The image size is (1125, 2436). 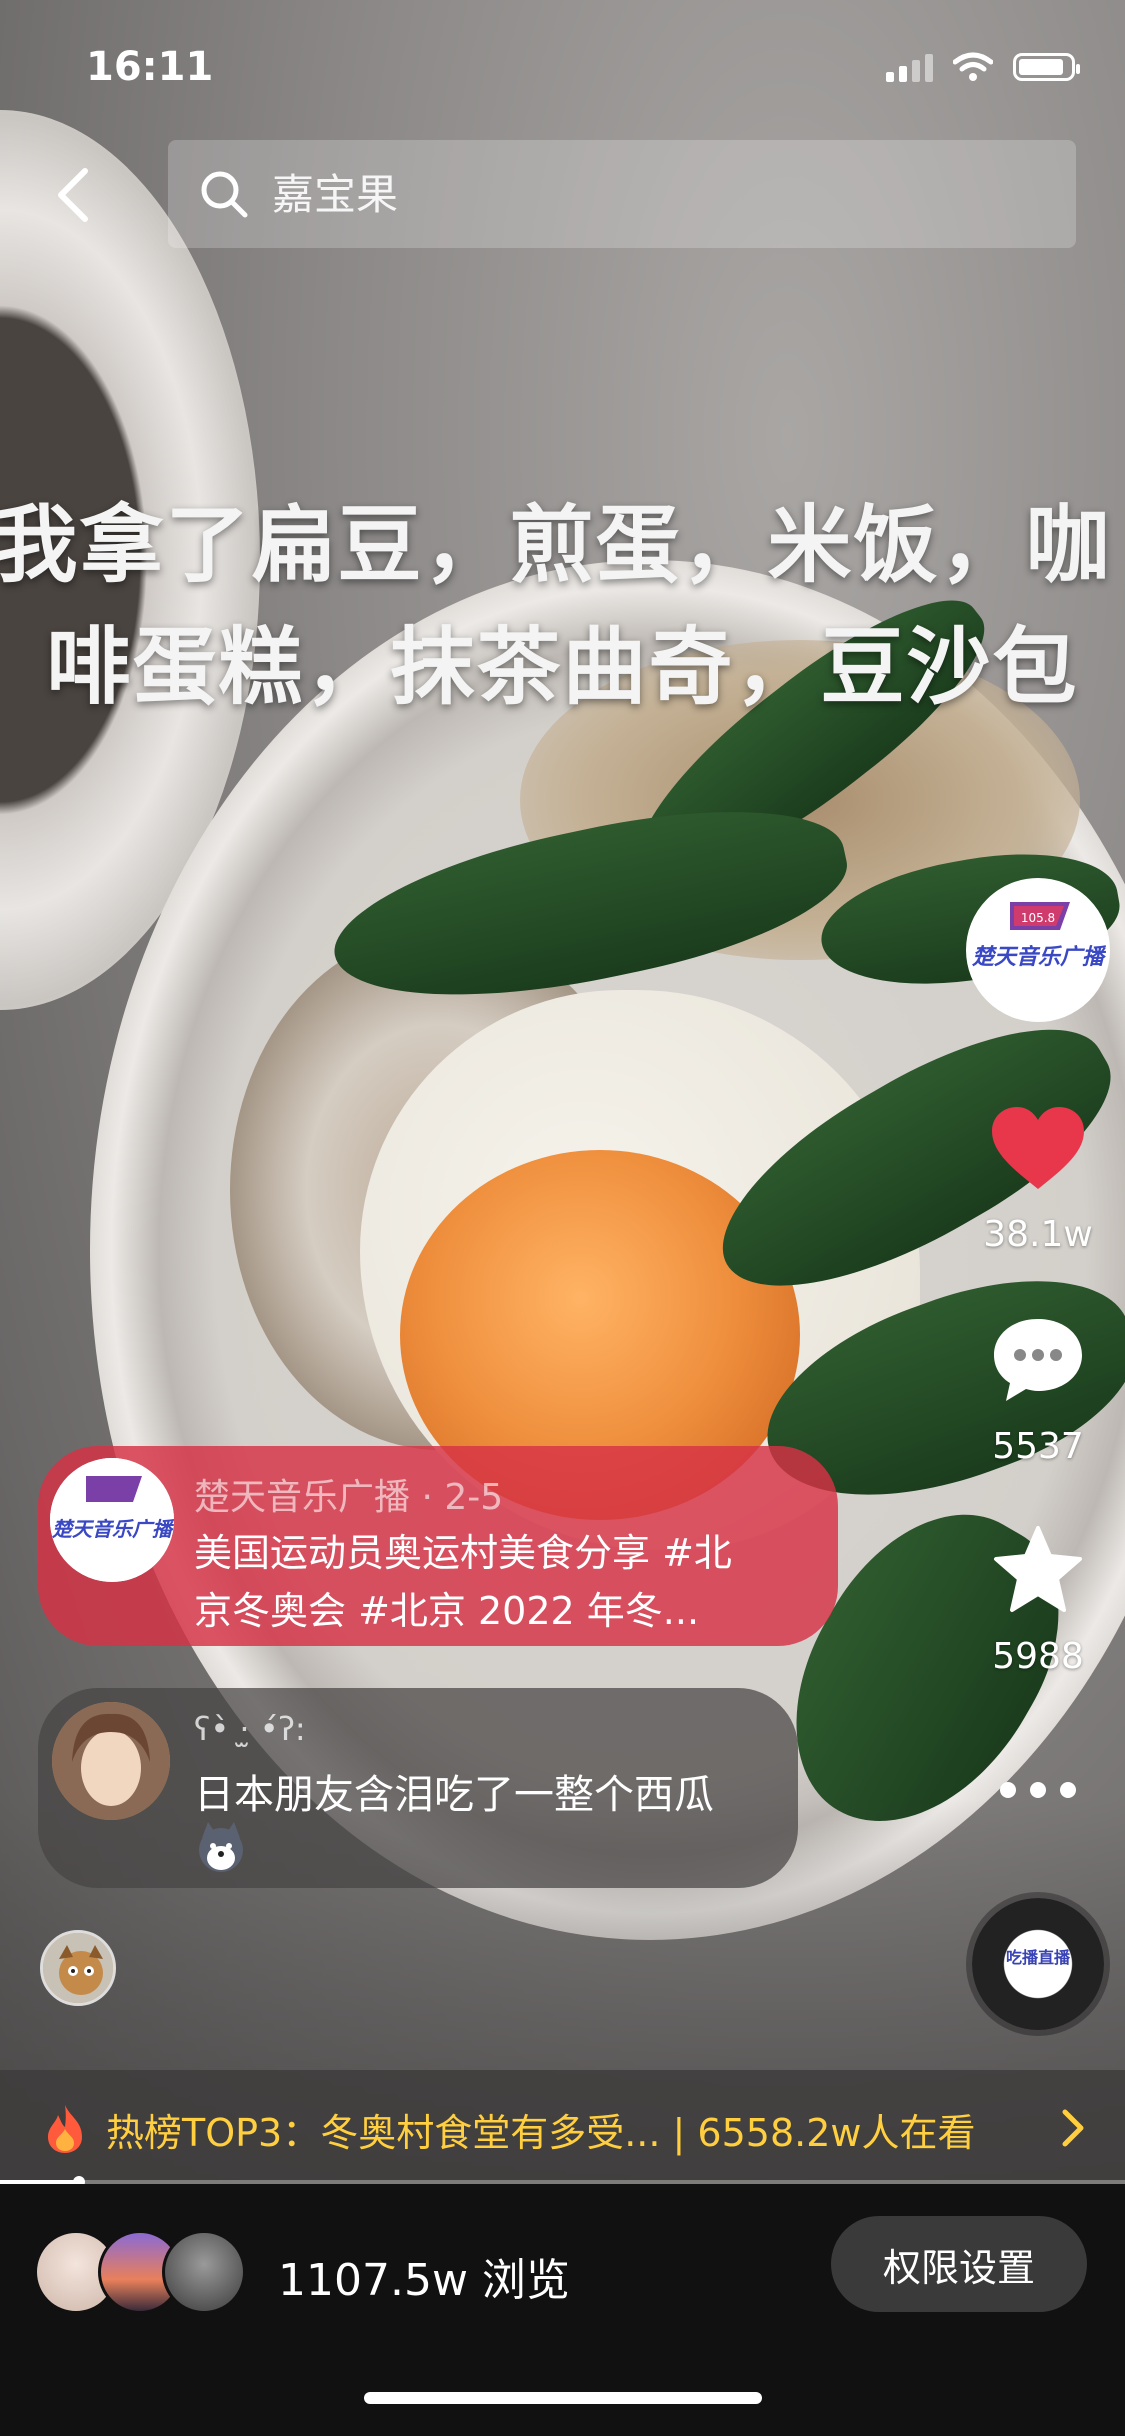 I want to click on wifi-icon, so click(x=973, y=66).